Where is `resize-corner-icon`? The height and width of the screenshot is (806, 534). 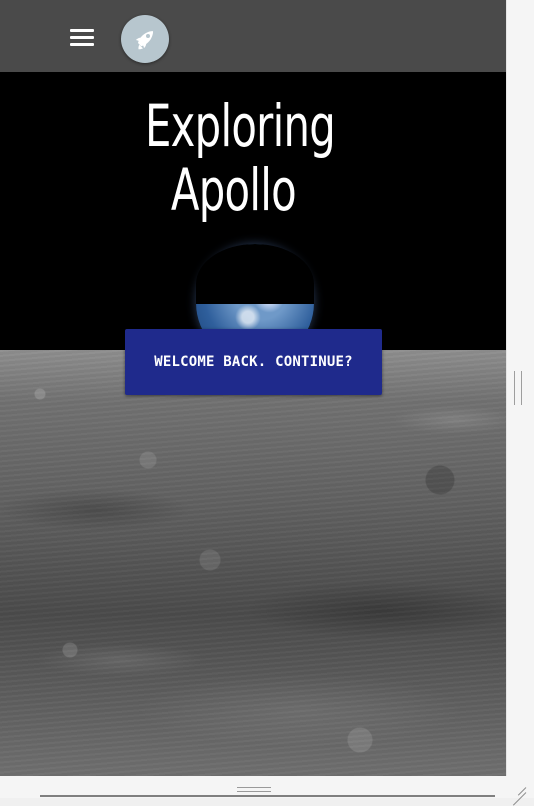 resize-corner-icon is located at coordinates (518, 787).